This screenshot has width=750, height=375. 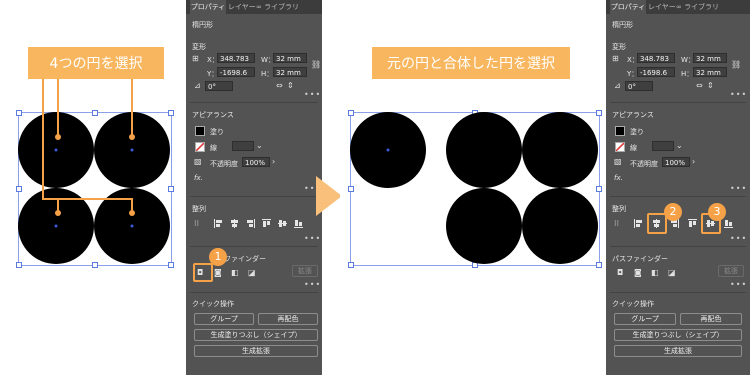 What do you see at coordinates (199, 47) in the screenshot?
I see `transform-label: 変形` at bounding box center [199, 47].